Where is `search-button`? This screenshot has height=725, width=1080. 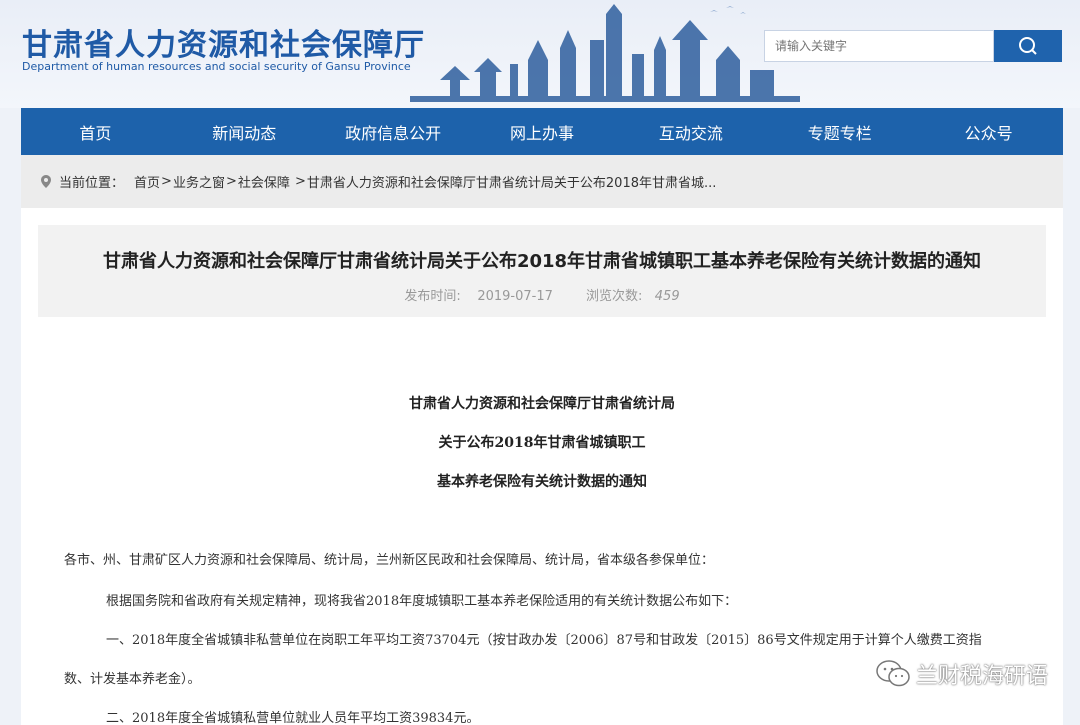 search-button is located at coordinates (1028, 46).